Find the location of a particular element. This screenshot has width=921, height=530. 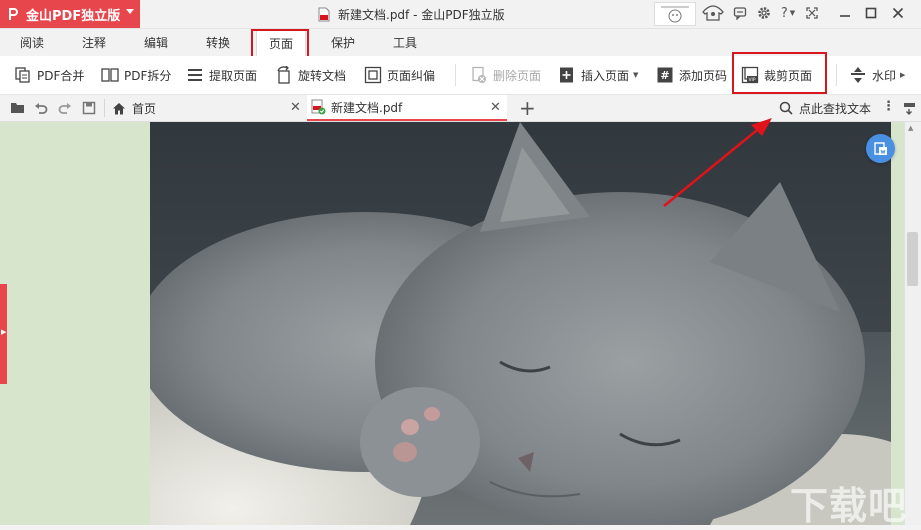

pdf-split-button: PDF拆分 is located at coordinates (136, 75).